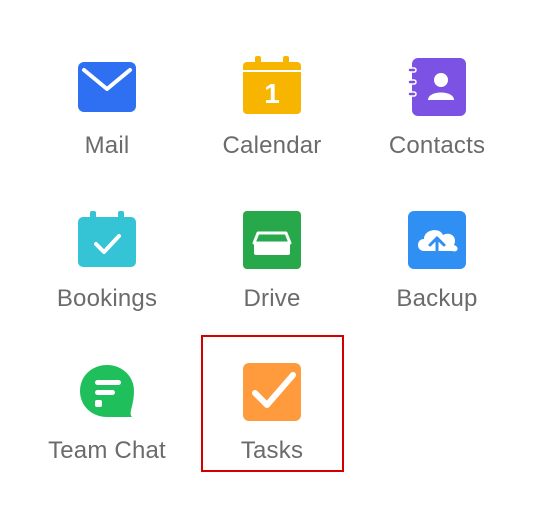 The image size is (542, 516). What do you see at coordinates (437, 240) in the screenshot?
I see `backup-icon` at bounding box center [437, 240].